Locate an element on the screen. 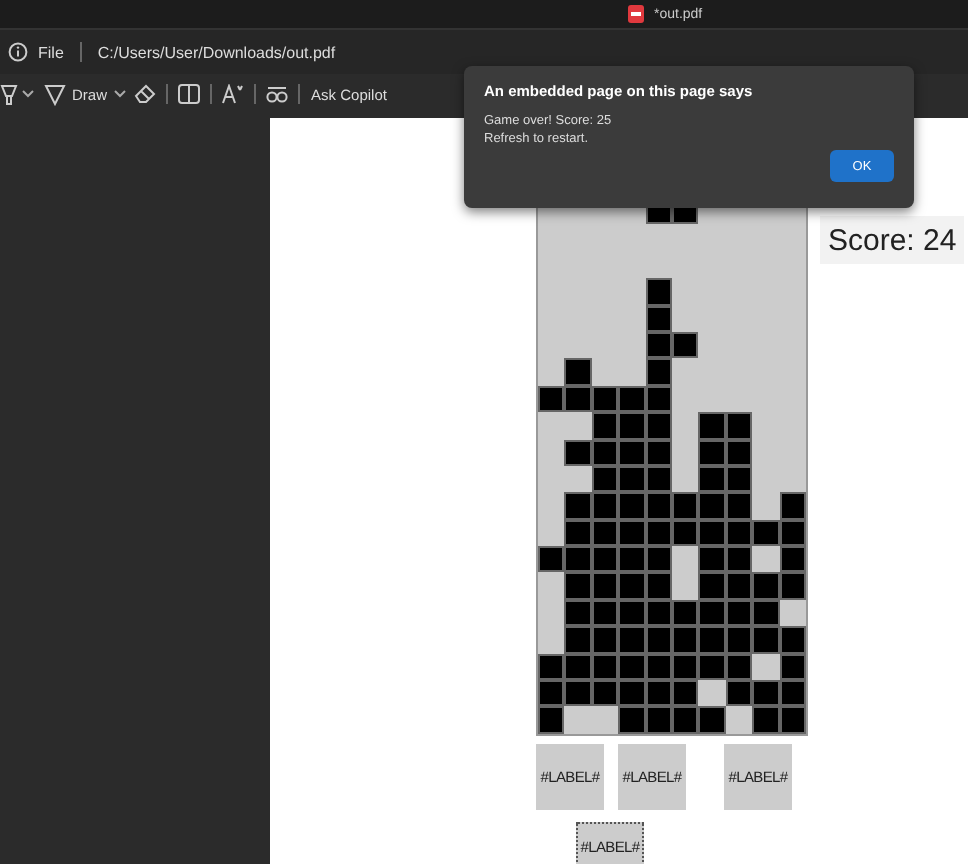 This screenshot has height=864, width=968. url-text: C:/Users/User/Downloads/out.pdf is located at coordinates (216, 52).